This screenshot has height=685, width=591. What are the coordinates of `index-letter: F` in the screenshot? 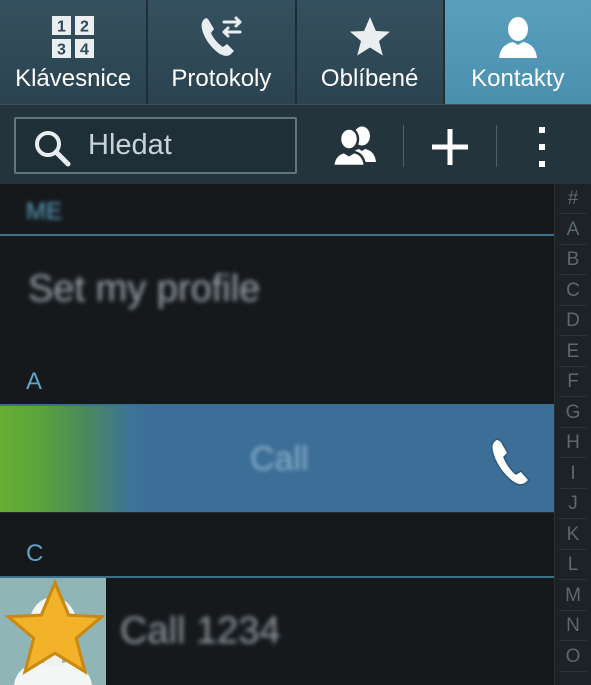 It's located at (573, 382).